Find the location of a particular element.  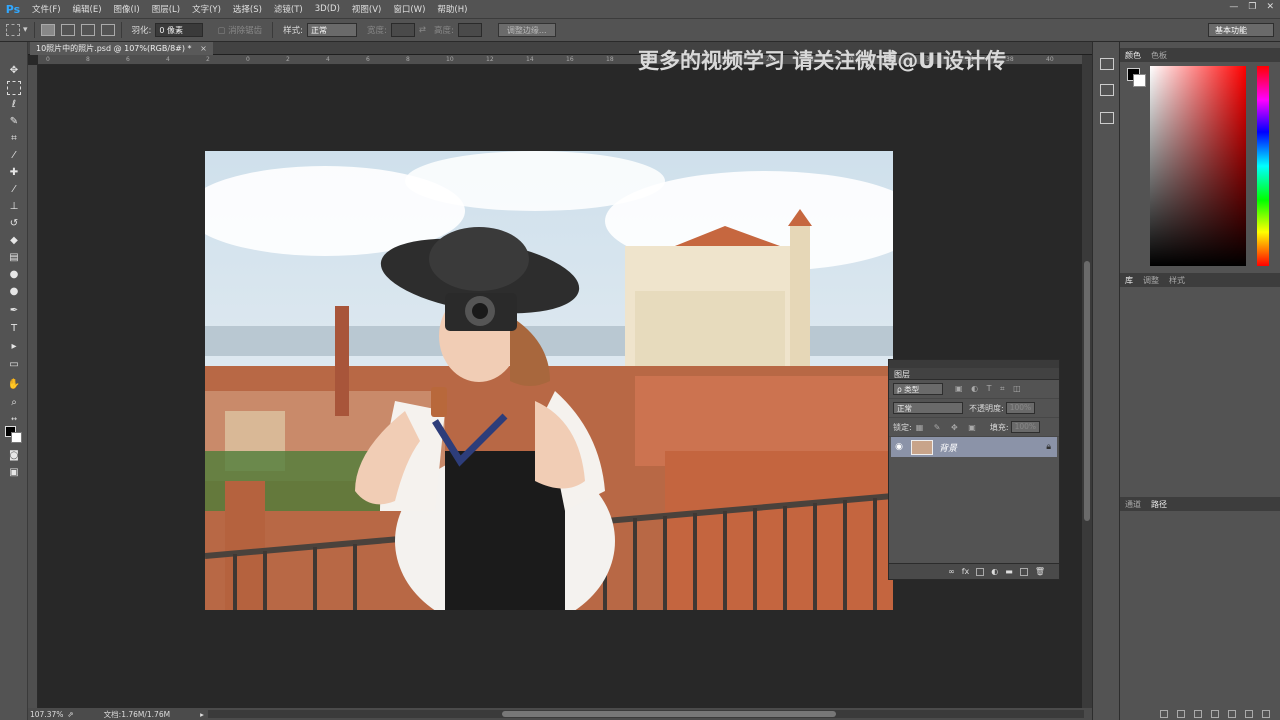

layer-row-background: ◉ 背景 🔒︎ is located at coordinates (974, 447).